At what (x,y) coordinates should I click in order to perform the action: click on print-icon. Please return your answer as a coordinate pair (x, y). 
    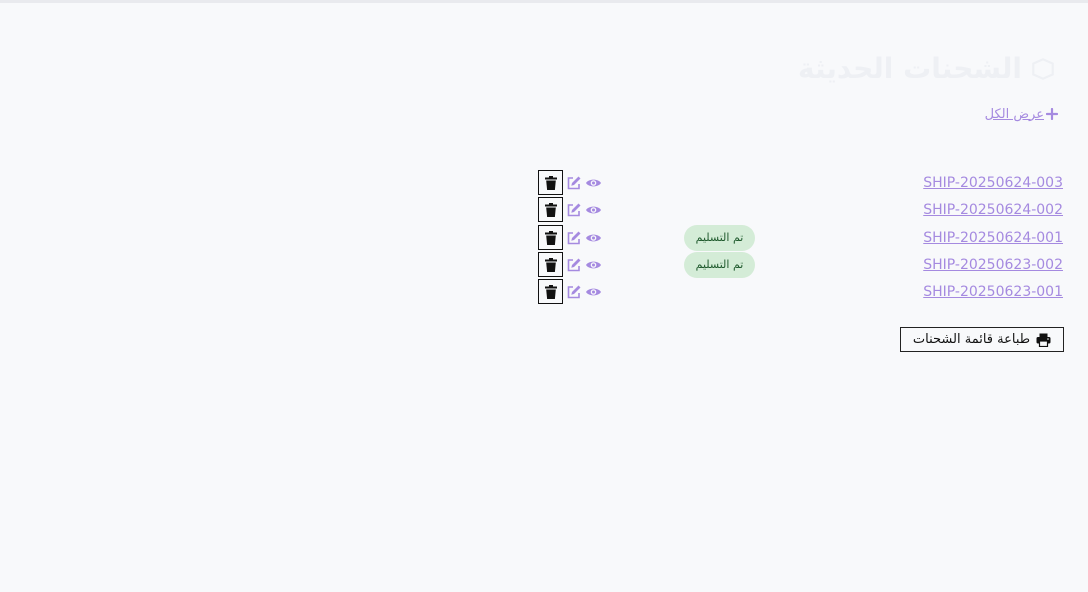
    Looking at the image, I should click on (1043, 340).